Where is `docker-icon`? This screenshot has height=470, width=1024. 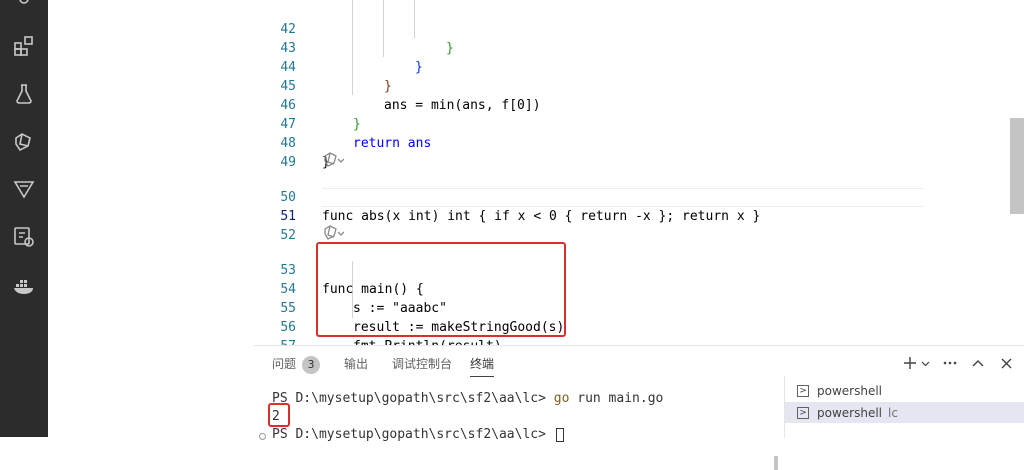
docker-icon is located at coordinates (24, 286).